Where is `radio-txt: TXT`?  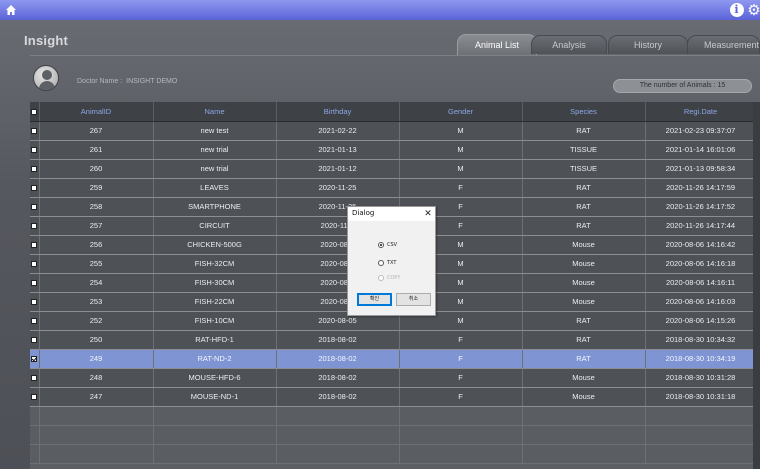 radio-txt: TXT is located at coordinates (387, 263).